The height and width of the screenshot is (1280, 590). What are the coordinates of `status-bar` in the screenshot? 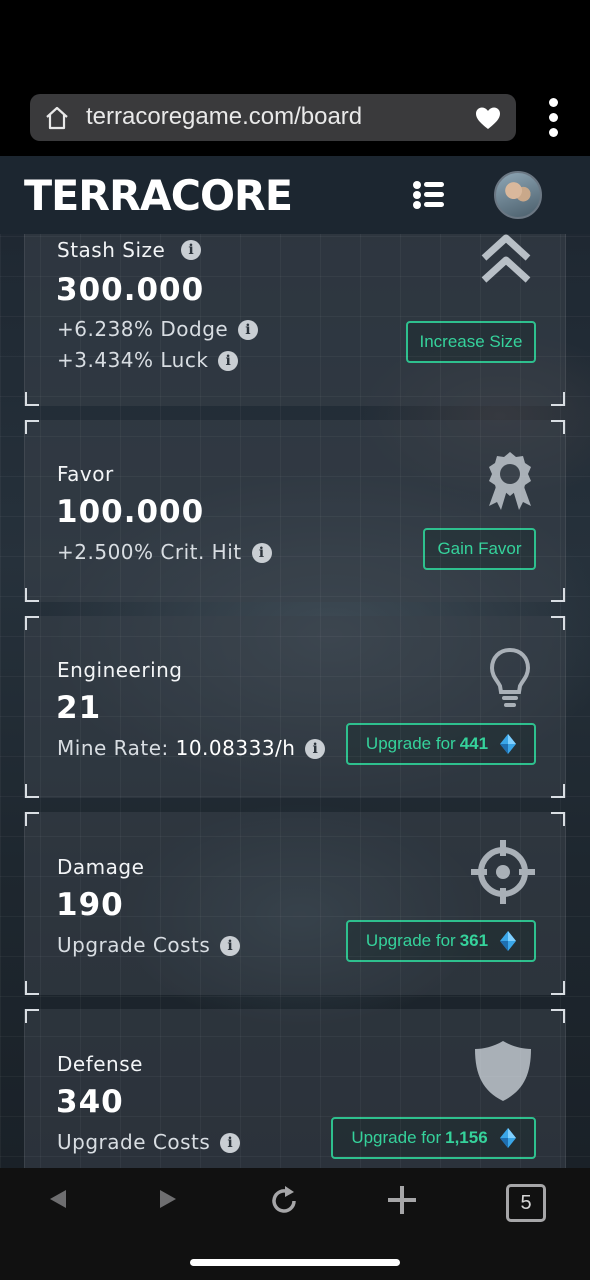 It's located at (295, 46).